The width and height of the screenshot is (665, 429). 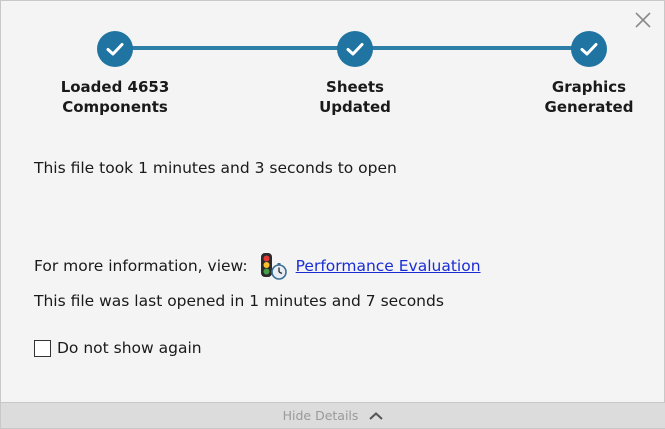 I want to click on step-label-line: Components, so click(x=115, y=107).